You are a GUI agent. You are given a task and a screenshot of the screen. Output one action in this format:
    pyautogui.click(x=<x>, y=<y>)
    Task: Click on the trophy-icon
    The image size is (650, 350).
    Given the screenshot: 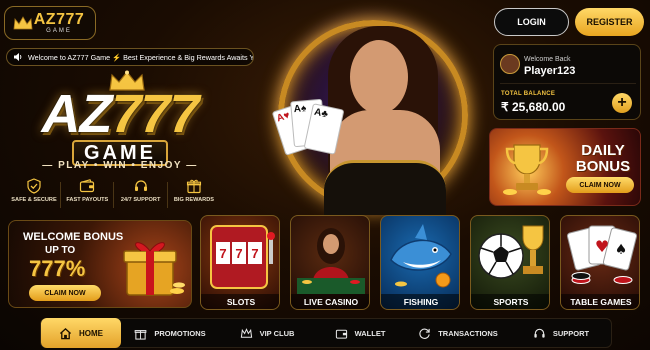 What is the action you would take?
    pyautogui.click(x=527, y=169)
    